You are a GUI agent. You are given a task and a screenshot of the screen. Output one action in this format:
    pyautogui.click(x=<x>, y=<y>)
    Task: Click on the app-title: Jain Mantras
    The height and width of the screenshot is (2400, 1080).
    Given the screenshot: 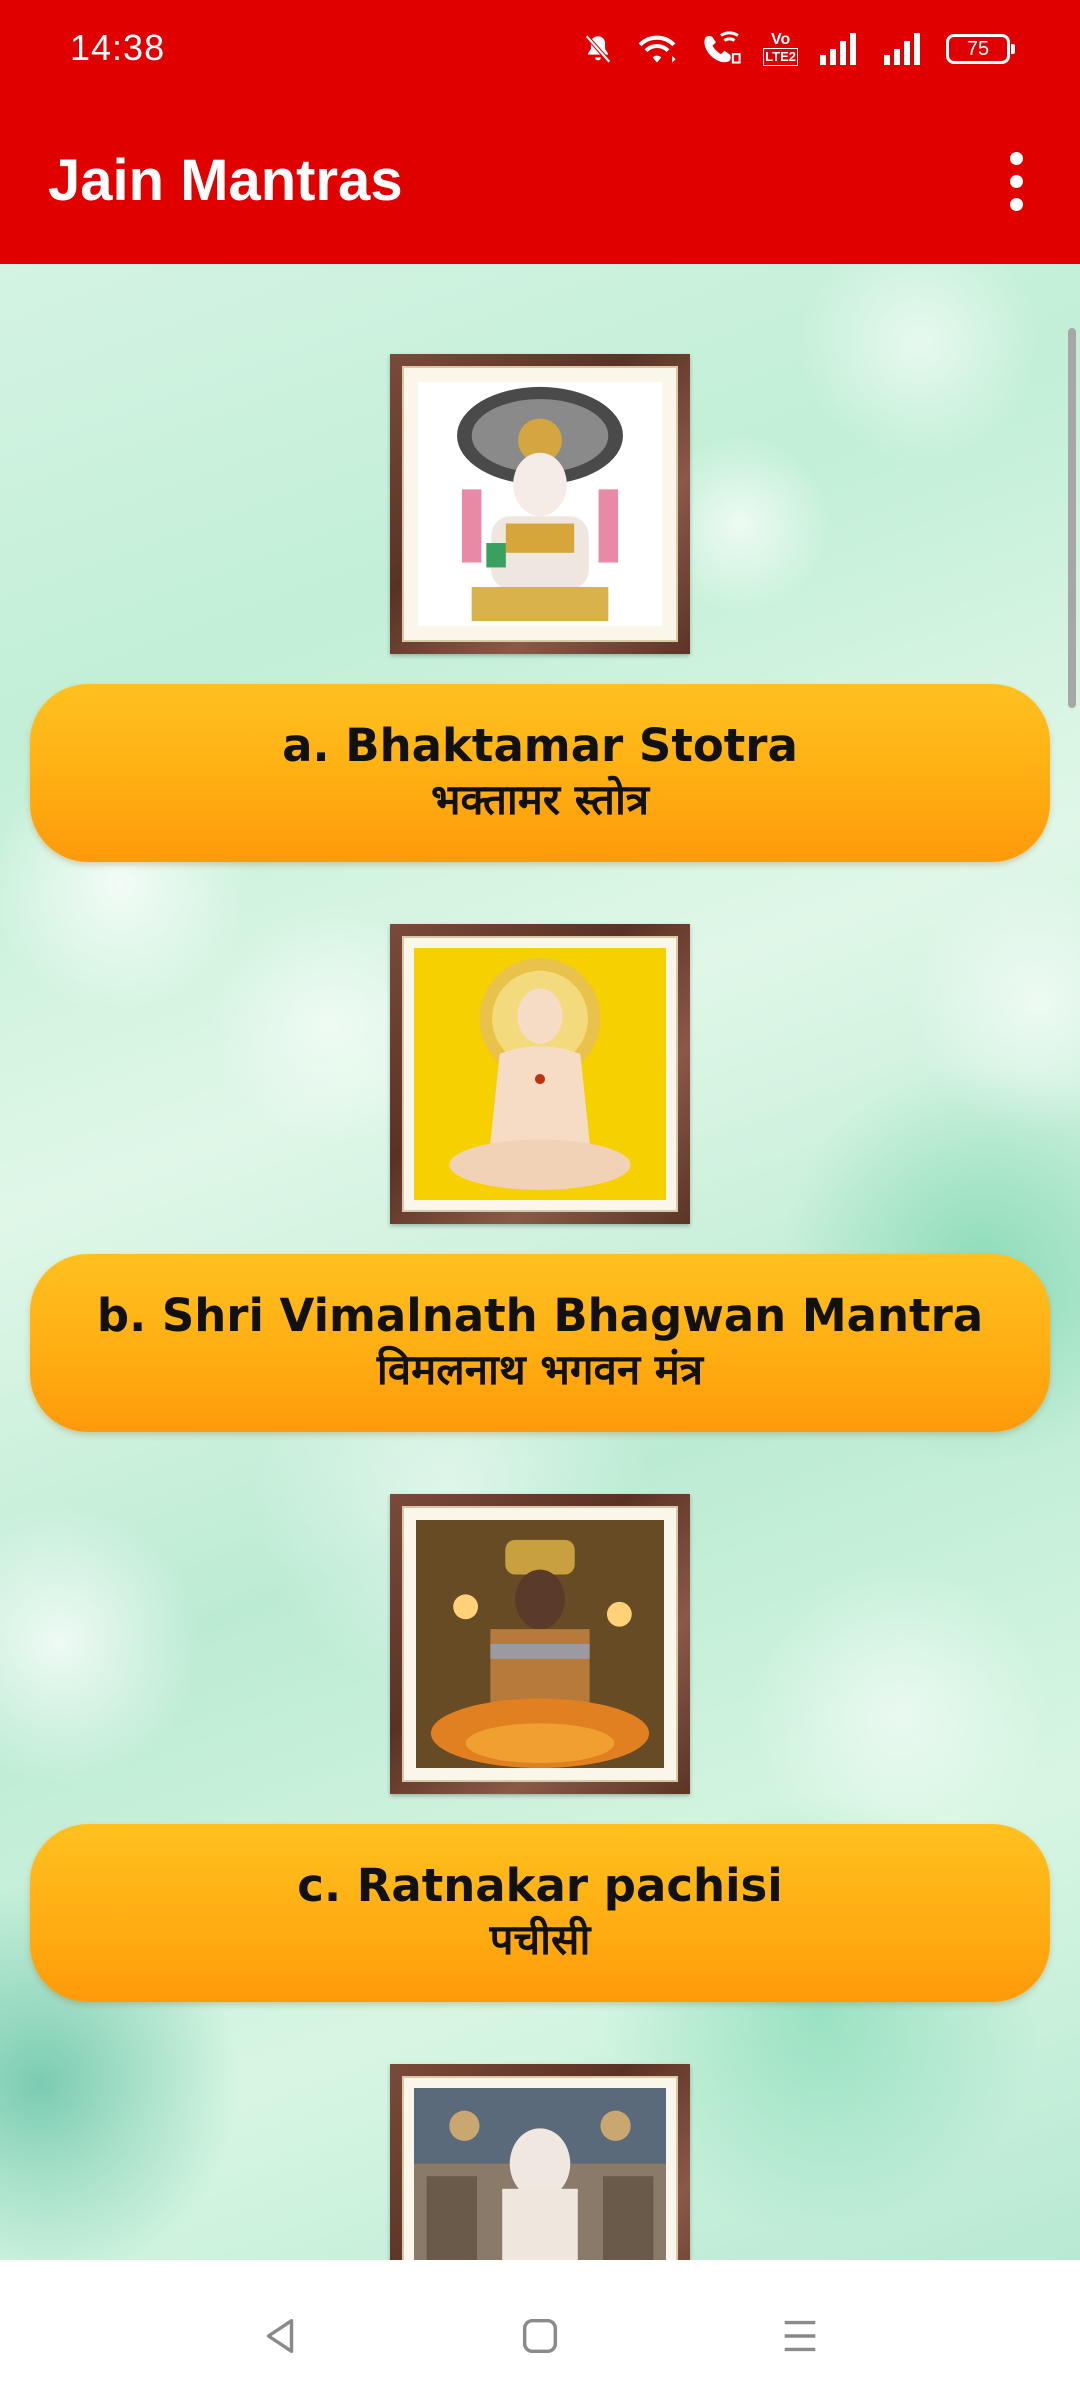 What is the action you would take?
    pyautogui.click(x=225, y=180)
    